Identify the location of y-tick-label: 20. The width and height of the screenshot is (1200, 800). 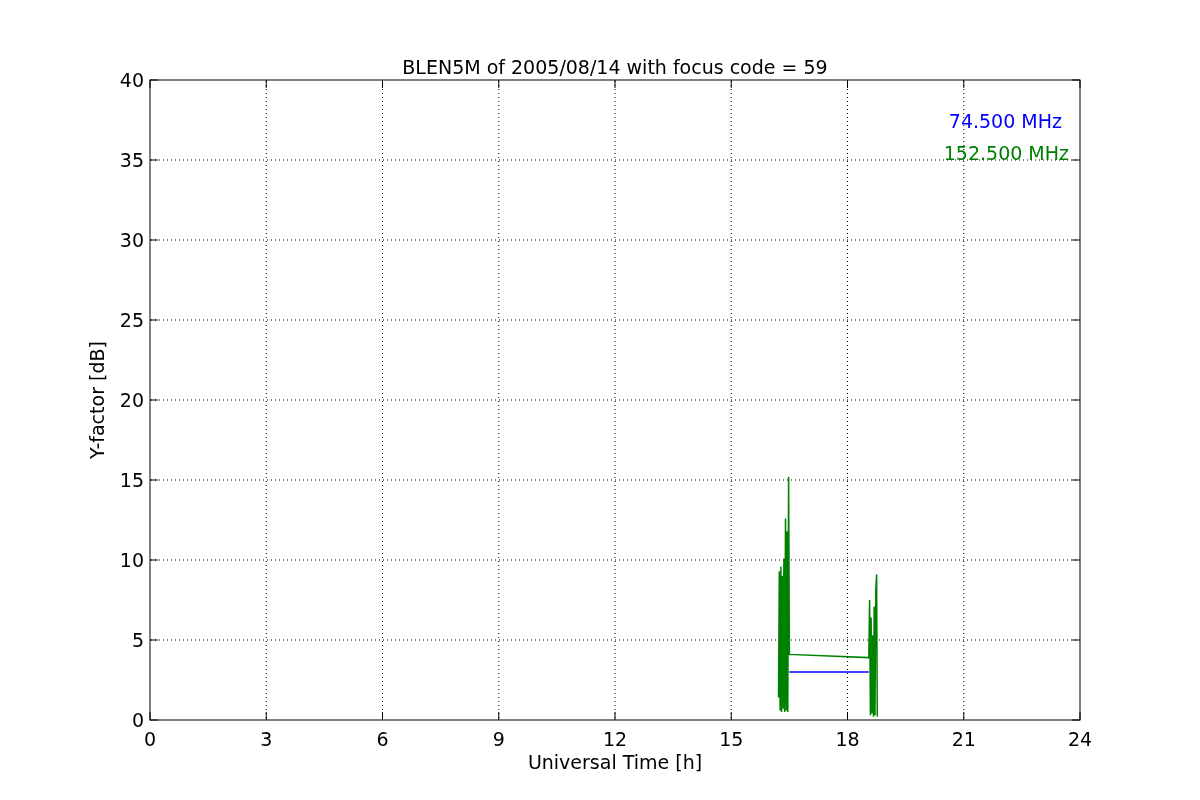
(131, 400).